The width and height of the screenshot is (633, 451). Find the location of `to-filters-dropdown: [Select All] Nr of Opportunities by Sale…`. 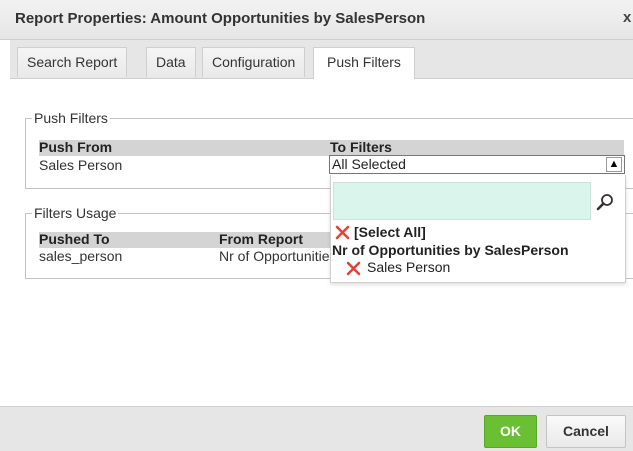

to-filters-dropdown: [Select All] Nr of Opportunities by Sale… is located at coordinates (478, 229).